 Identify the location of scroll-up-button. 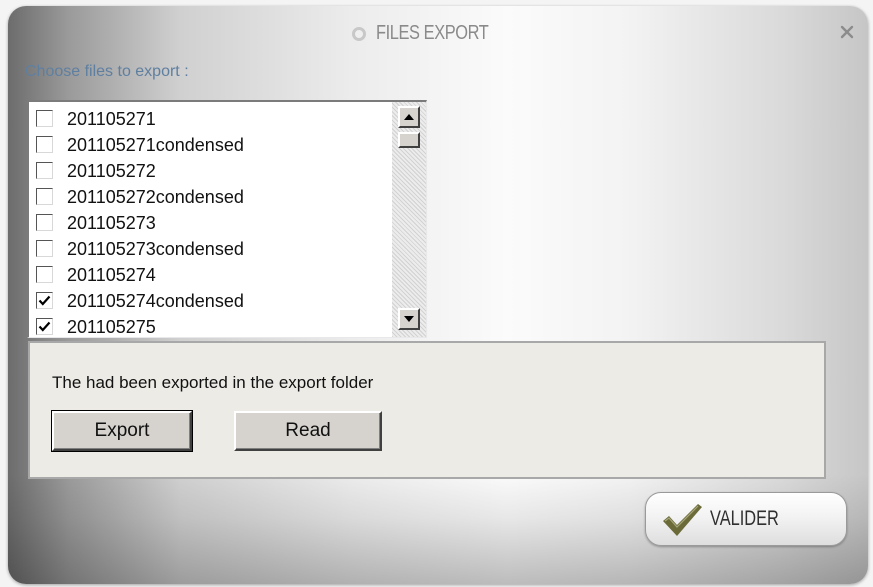
(409, 117).